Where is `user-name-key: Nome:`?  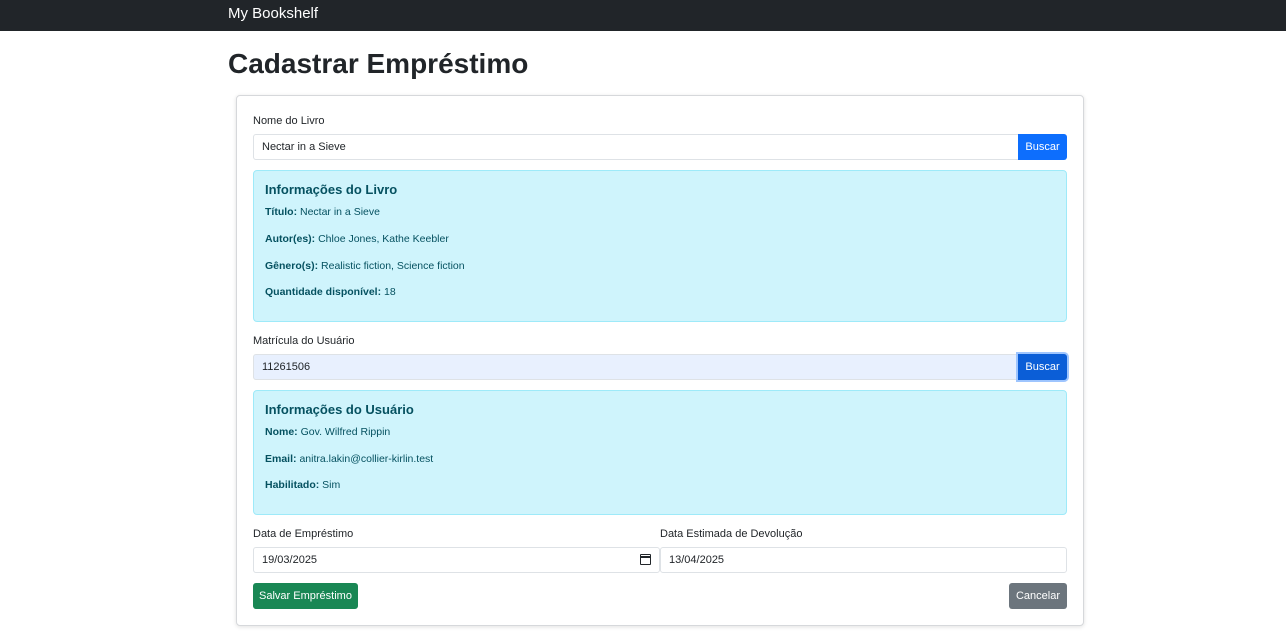 user-name-key: Nome: is located at coordinates (281, 432).